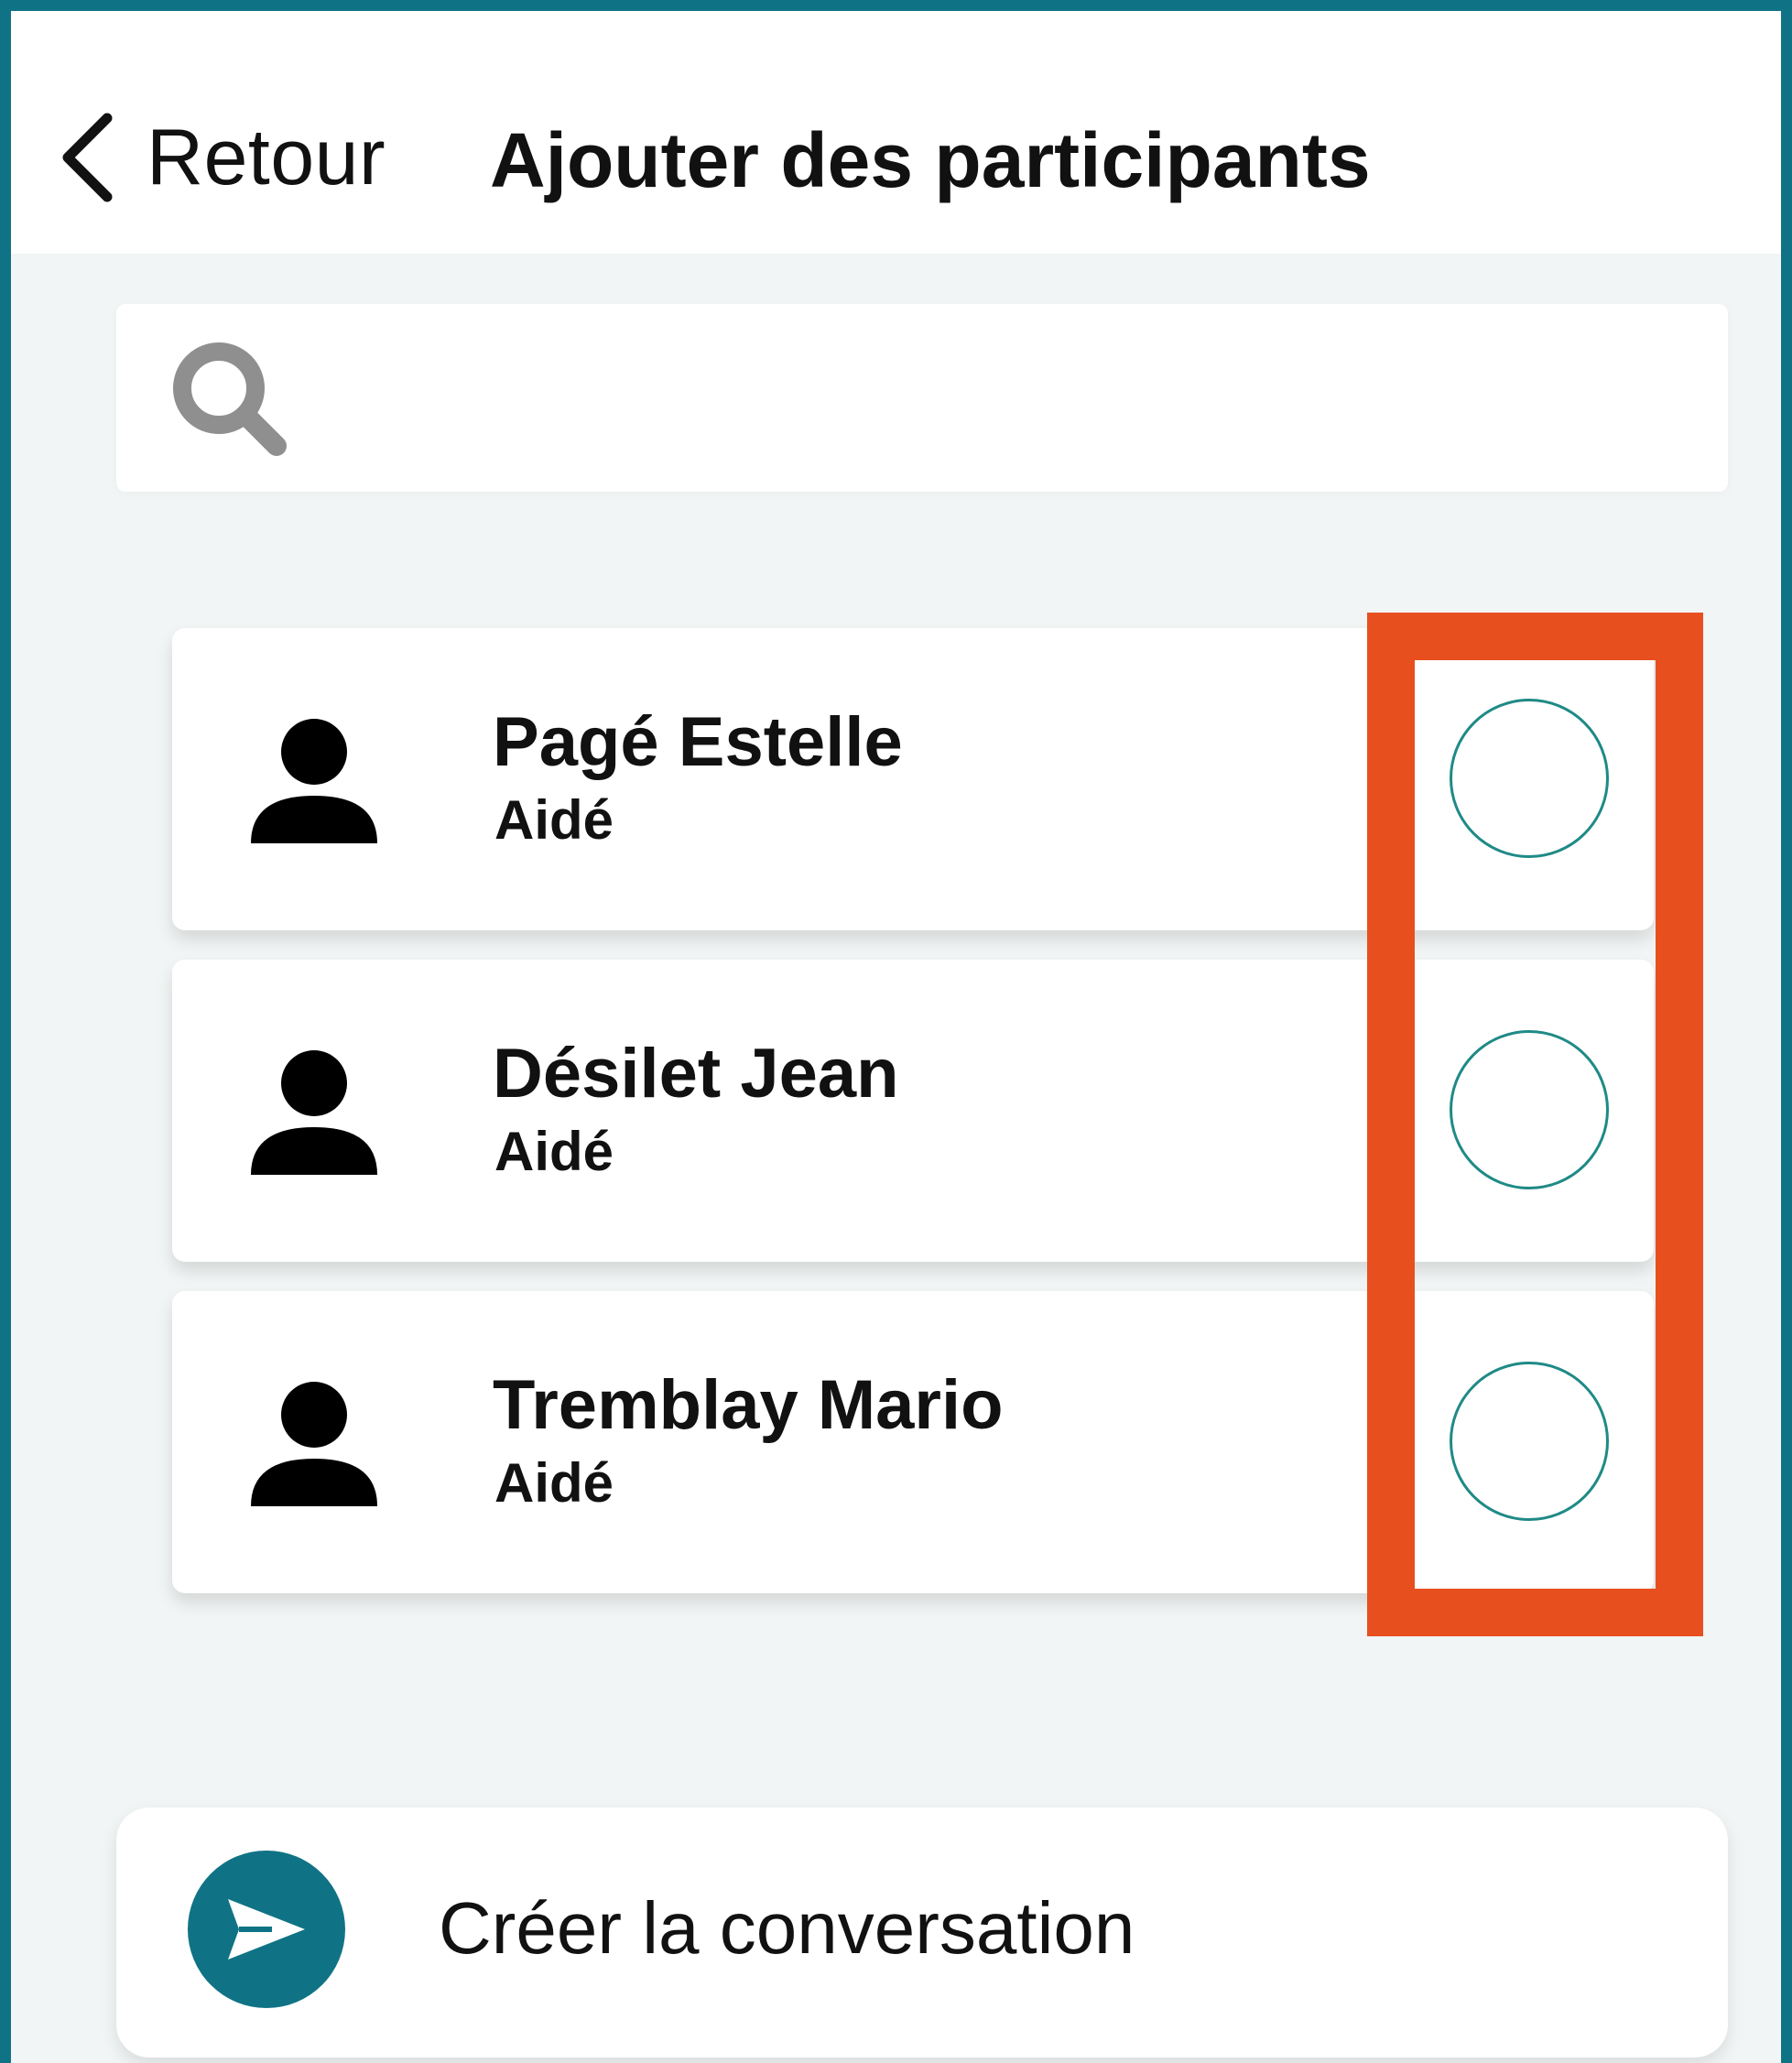 Image resolution: width=1792 pixels, height=2063 pixels. I want to click on send-button-circle, so click(266, 1929).